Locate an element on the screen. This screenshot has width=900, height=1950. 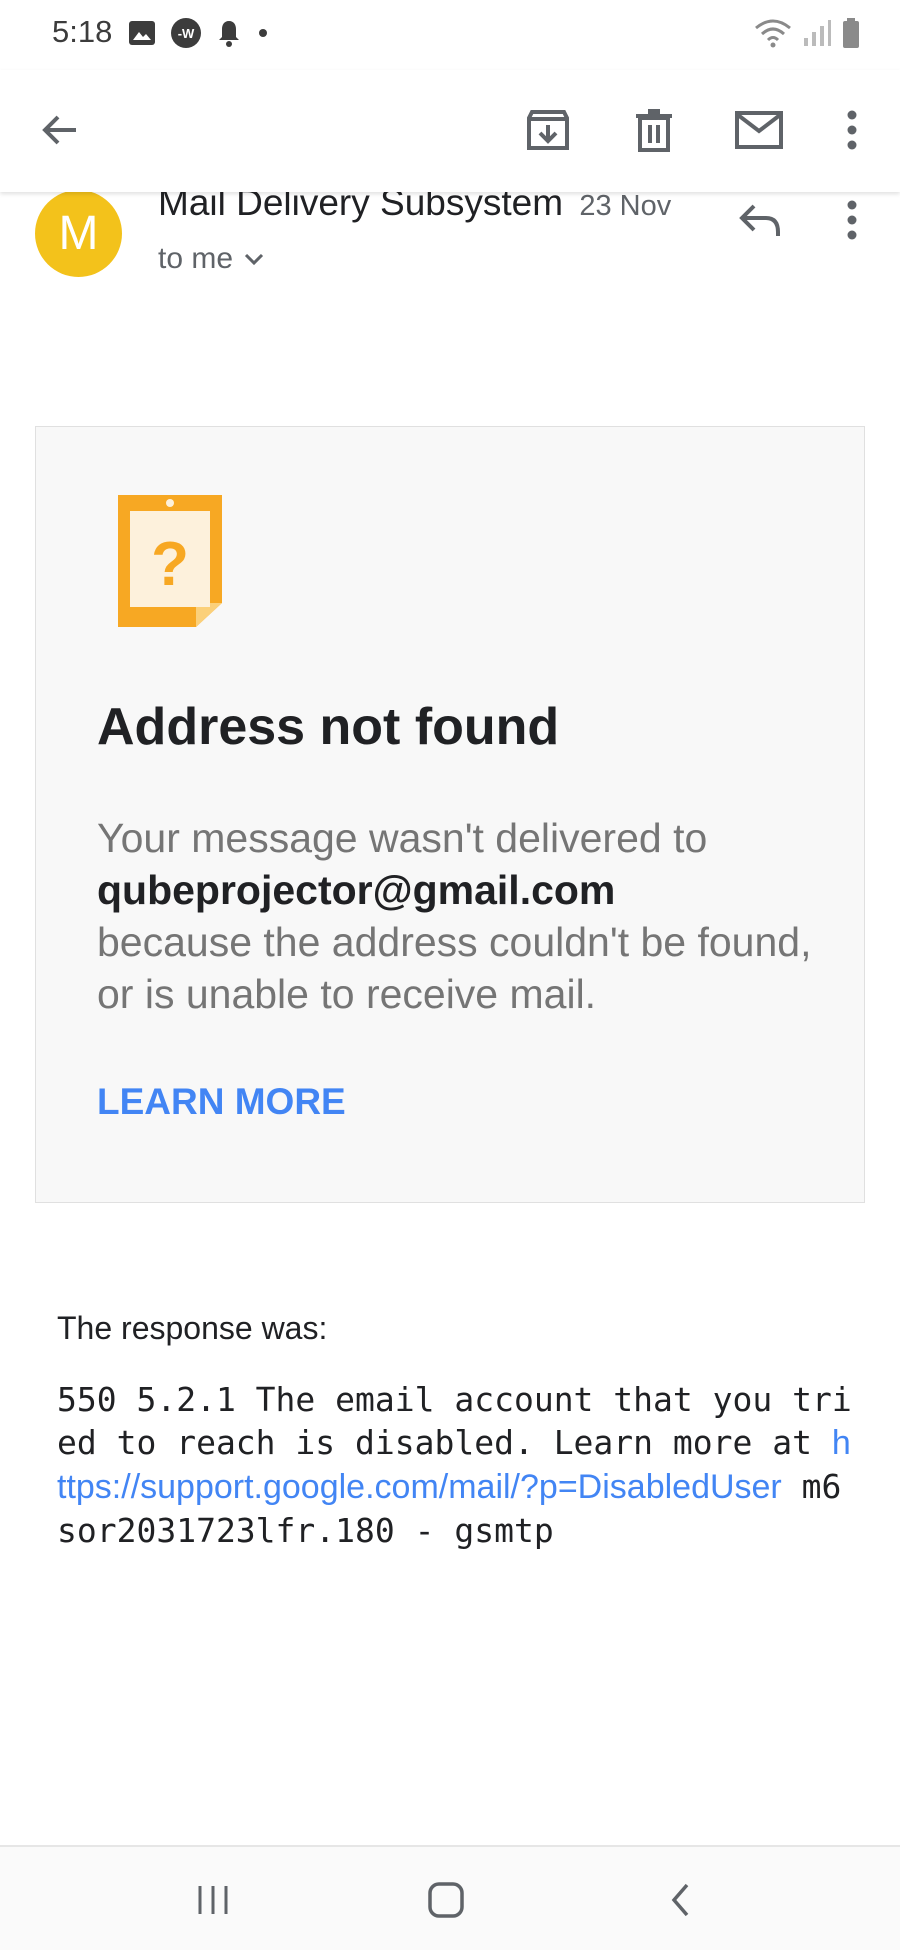
svg-text: -W is located at coordinates (186, 33).